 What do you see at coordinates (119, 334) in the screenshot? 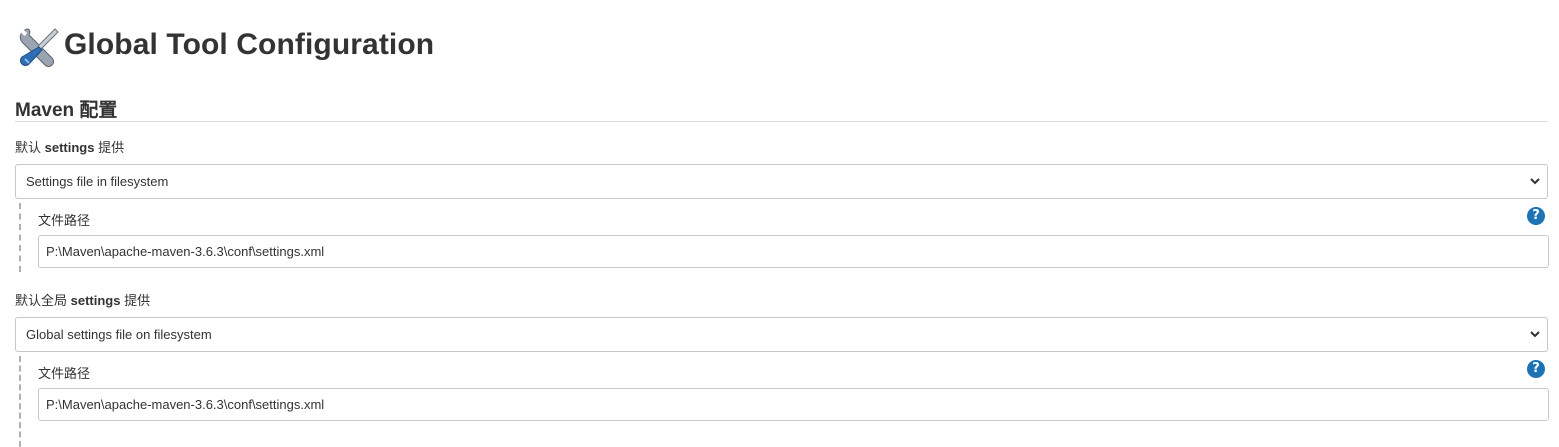
I see `global-settings-selected-value: Global settings file on filesystem` at bounding box center [119, 334].